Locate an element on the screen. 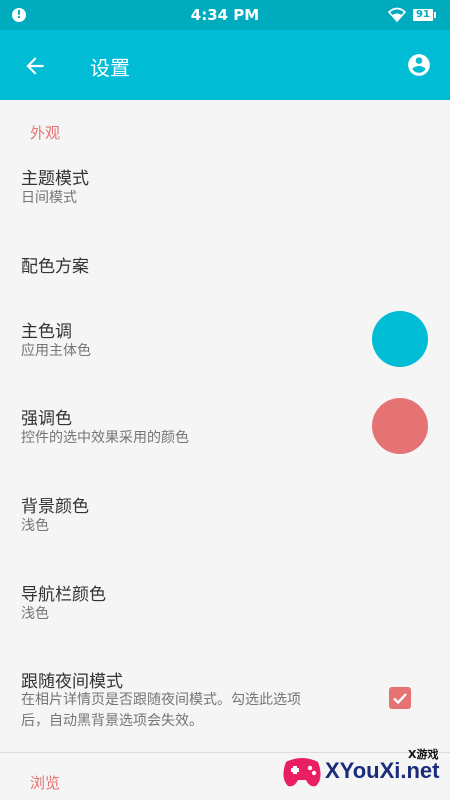 The width and height of the screenshot is (450, 800). watermark-text: XYouXi.net is located at coordinates (382, 770).